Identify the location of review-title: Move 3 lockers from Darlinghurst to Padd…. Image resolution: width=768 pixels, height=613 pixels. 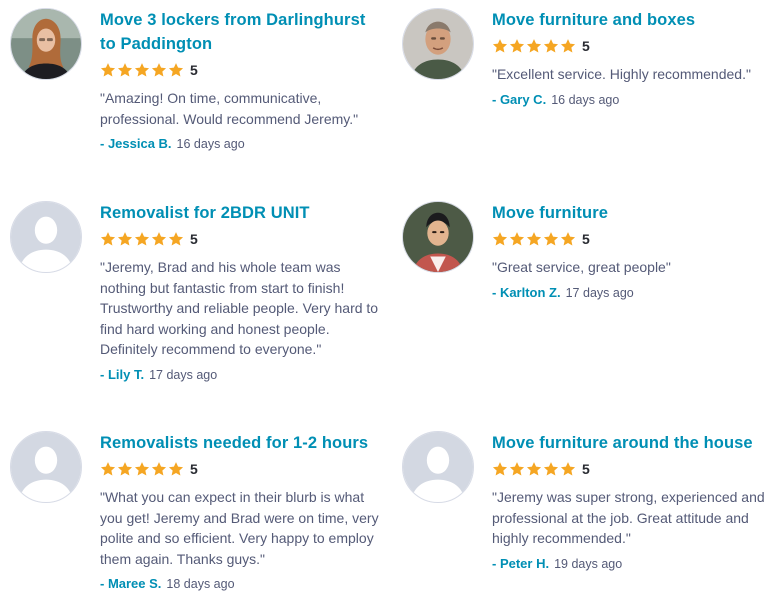
(240, 32).